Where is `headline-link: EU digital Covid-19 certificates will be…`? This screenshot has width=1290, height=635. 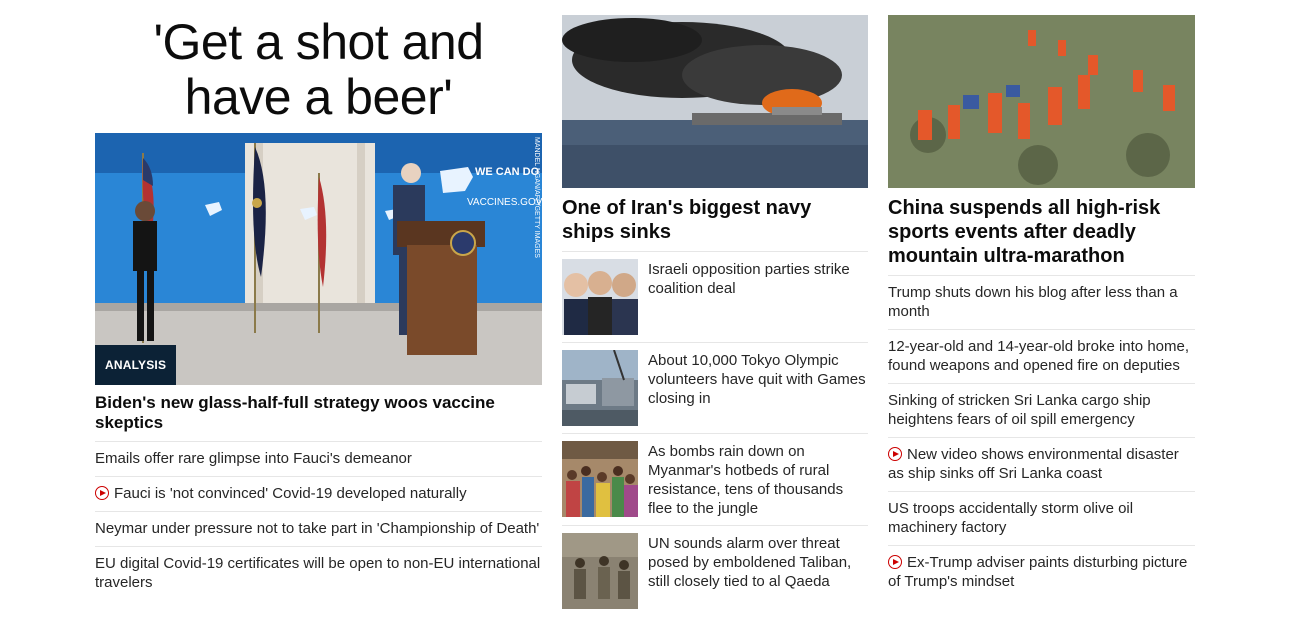 headline-link: EU digital Covid-19 certificates will be… is located at coordinates (318, 573).